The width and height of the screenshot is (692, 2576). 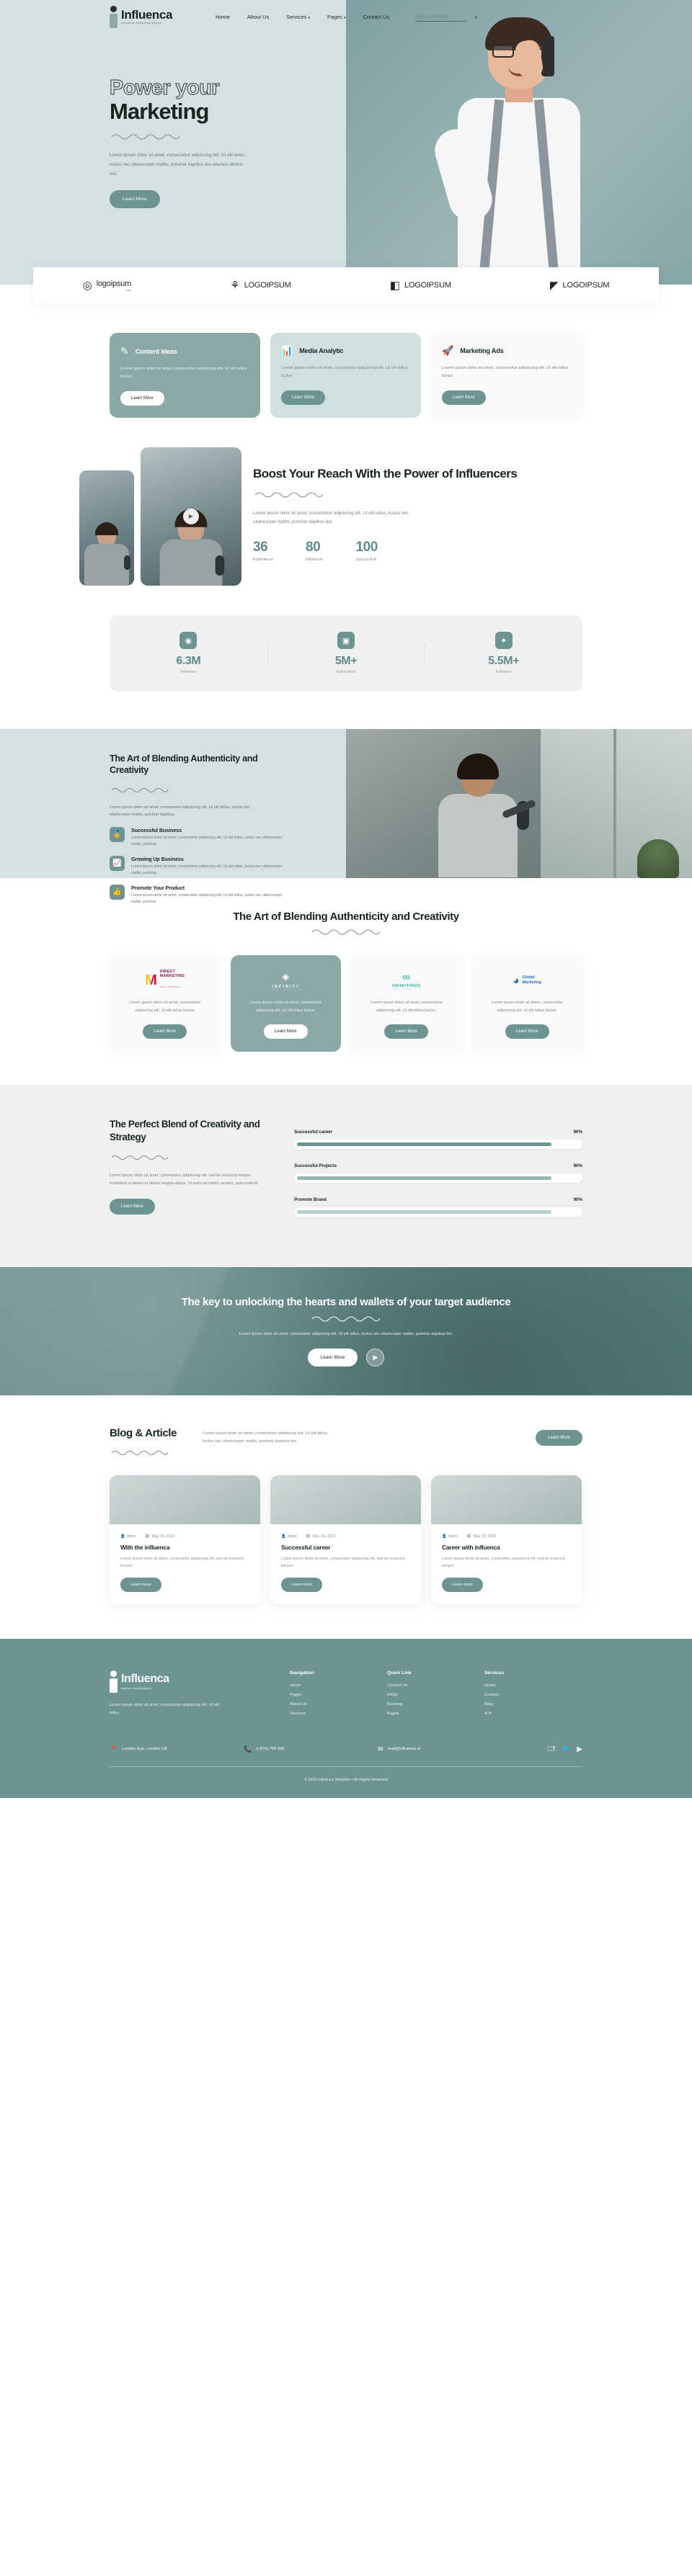 What do you see at coordinates (476, 17) in the screenshot?
I see `search-icon: ⌕` at bounding box center [476, 17].